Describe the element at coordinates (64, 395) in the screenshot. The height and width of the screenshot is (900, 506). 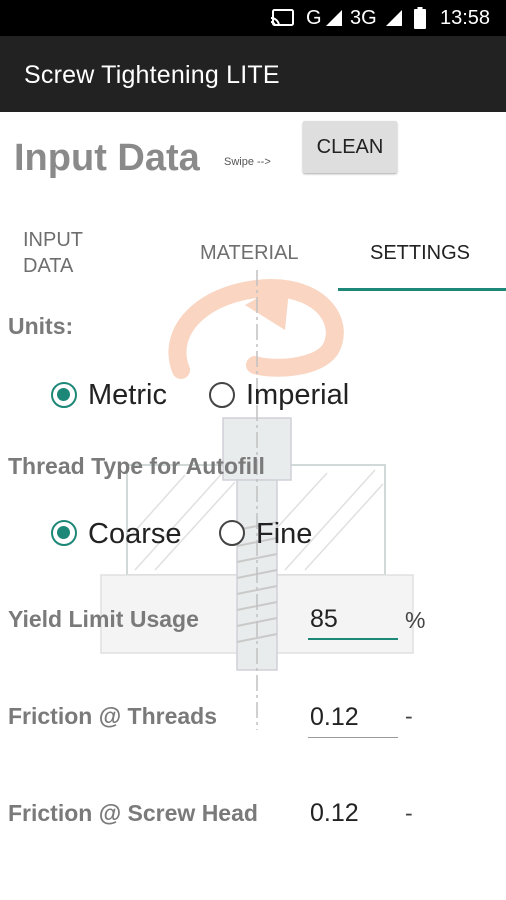
I see `units-metric-radio` at that location.